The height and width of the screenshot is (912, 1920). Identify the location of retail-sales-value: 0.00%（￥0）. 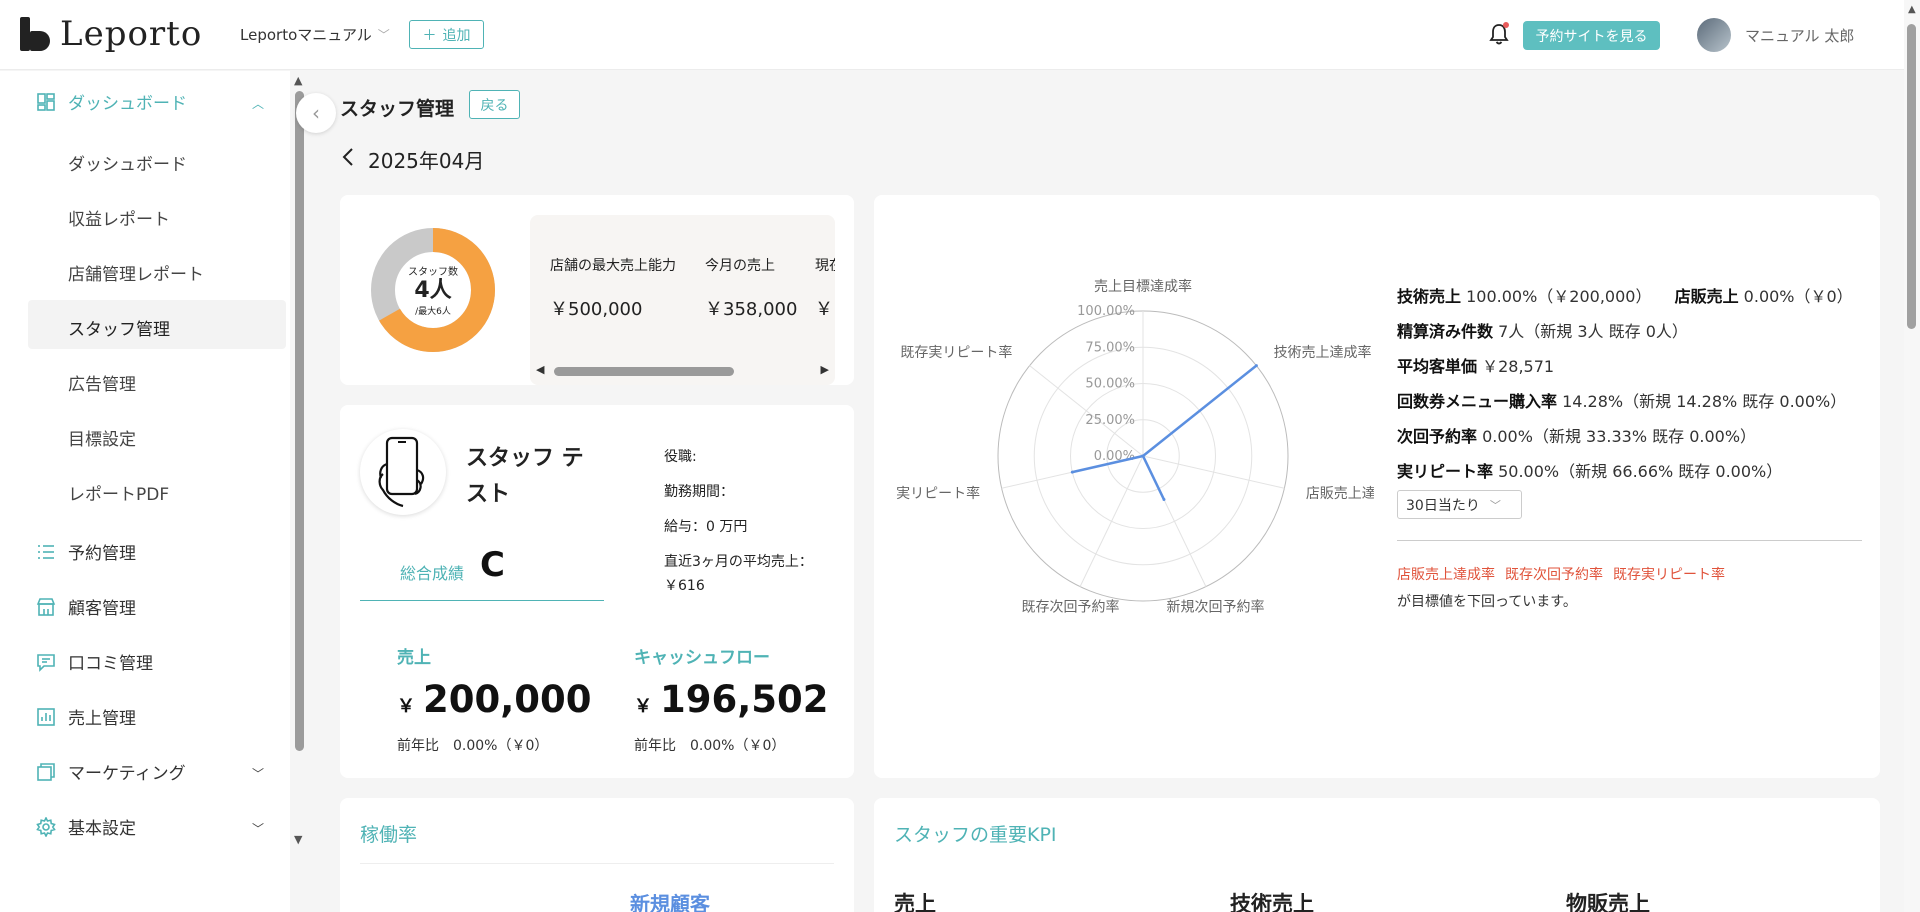
(1798, 296).